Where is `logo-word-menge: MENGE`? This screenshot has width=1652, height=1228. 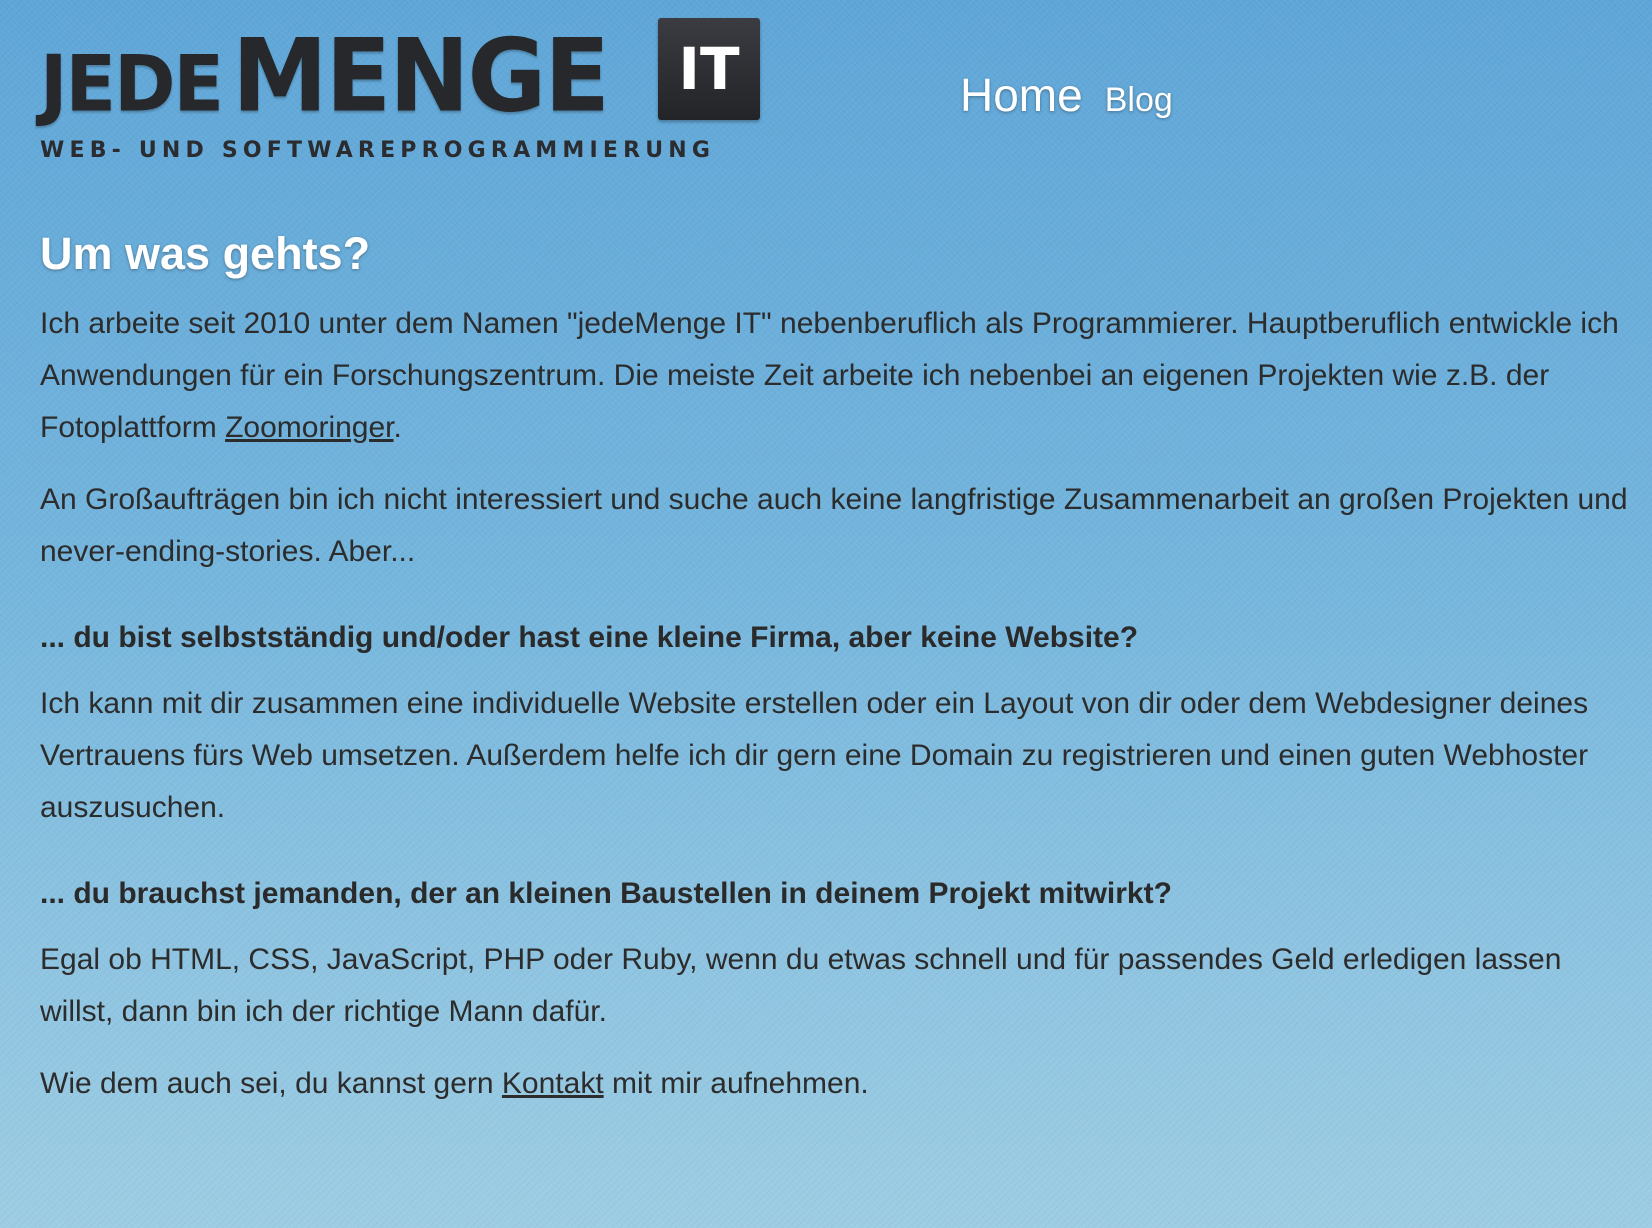 logo-word-menge: MENGE is located at coordinates (421, 75).